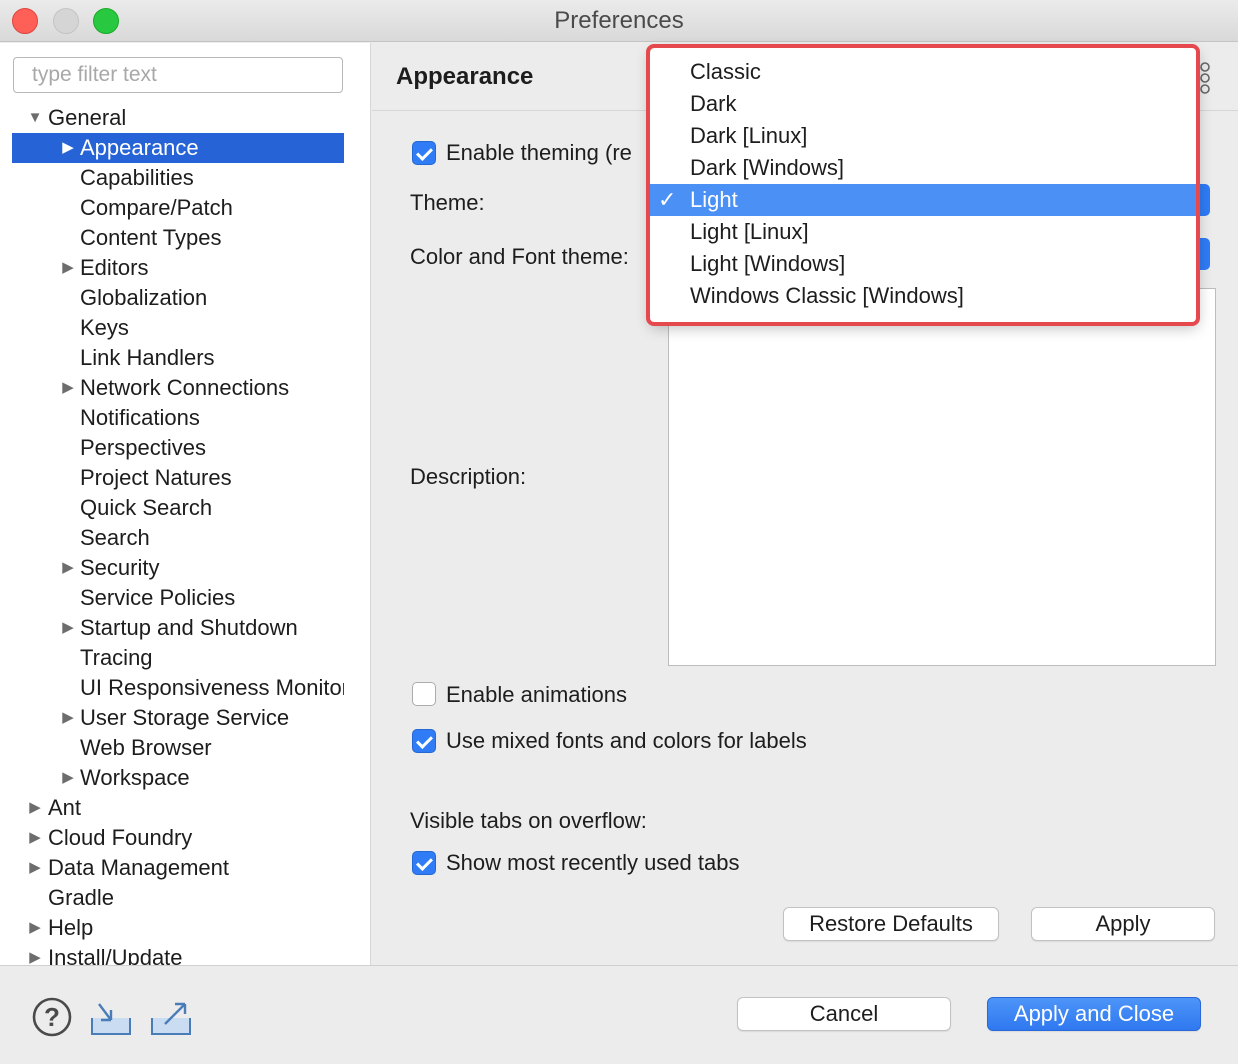  What do you see at coordinates (156, 477) in the screenshot?
I see `tree-item-label: Project Natures` at bounding box center [156, 477].